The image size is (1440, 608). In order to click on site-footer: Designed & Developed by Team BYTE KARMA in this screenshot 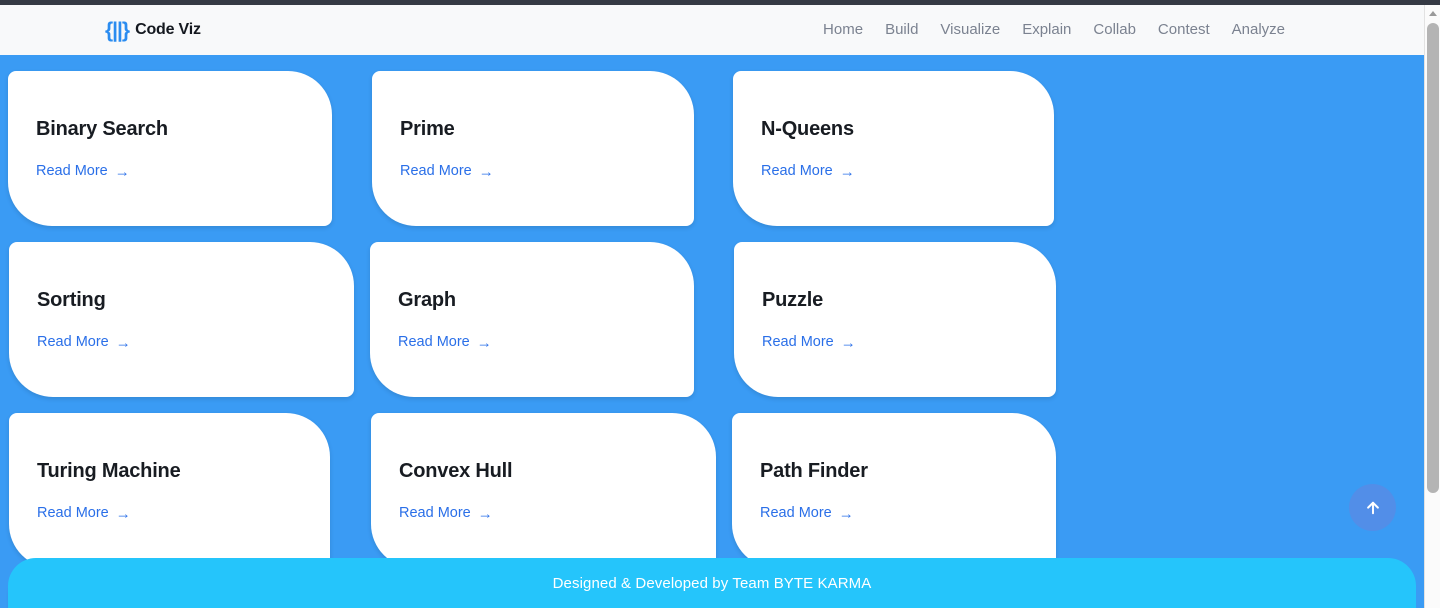, I will do `click(712, 583)`.